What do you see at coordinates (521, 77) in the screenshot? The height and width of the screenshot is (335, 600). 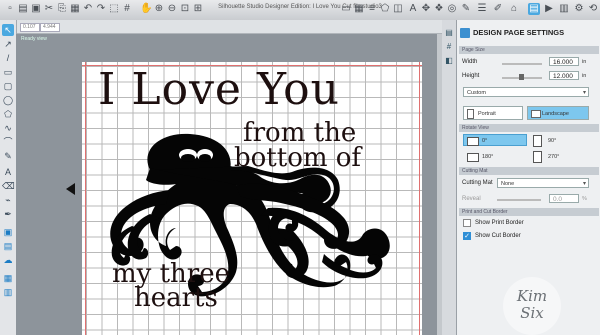 I see `height-slider-knob` at bounding box center [521, 77].